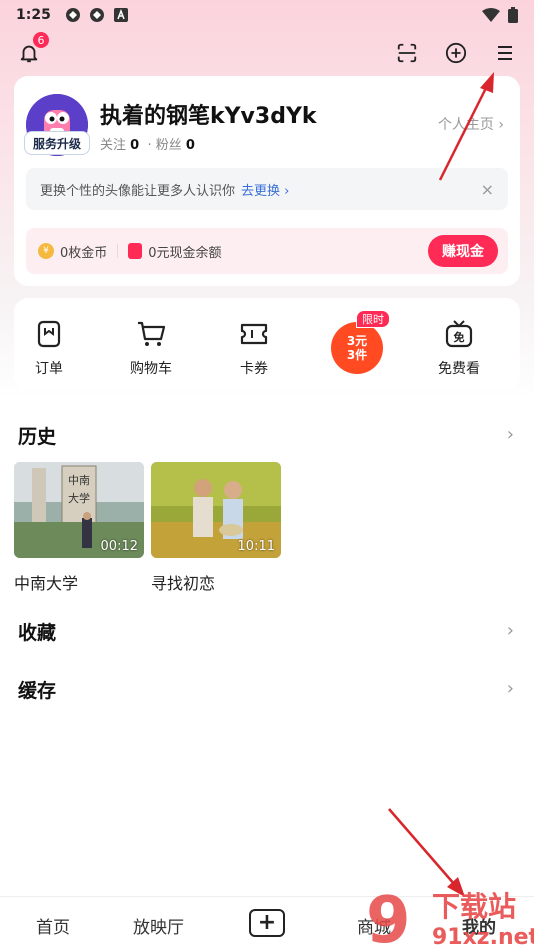  What do you see at coordinates (184, 251) in the screenshot?
I see `cash-balance: 0元现金余额` at bounding box center [184, 251].